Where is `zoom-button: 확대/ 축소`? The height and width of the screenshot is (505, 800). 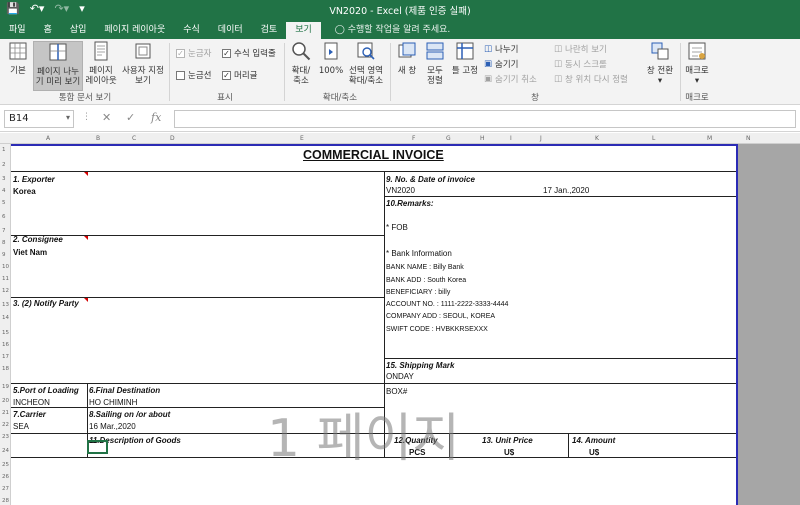 zoom-button: 확대/ 축소 is located at coordinates (301, 66).